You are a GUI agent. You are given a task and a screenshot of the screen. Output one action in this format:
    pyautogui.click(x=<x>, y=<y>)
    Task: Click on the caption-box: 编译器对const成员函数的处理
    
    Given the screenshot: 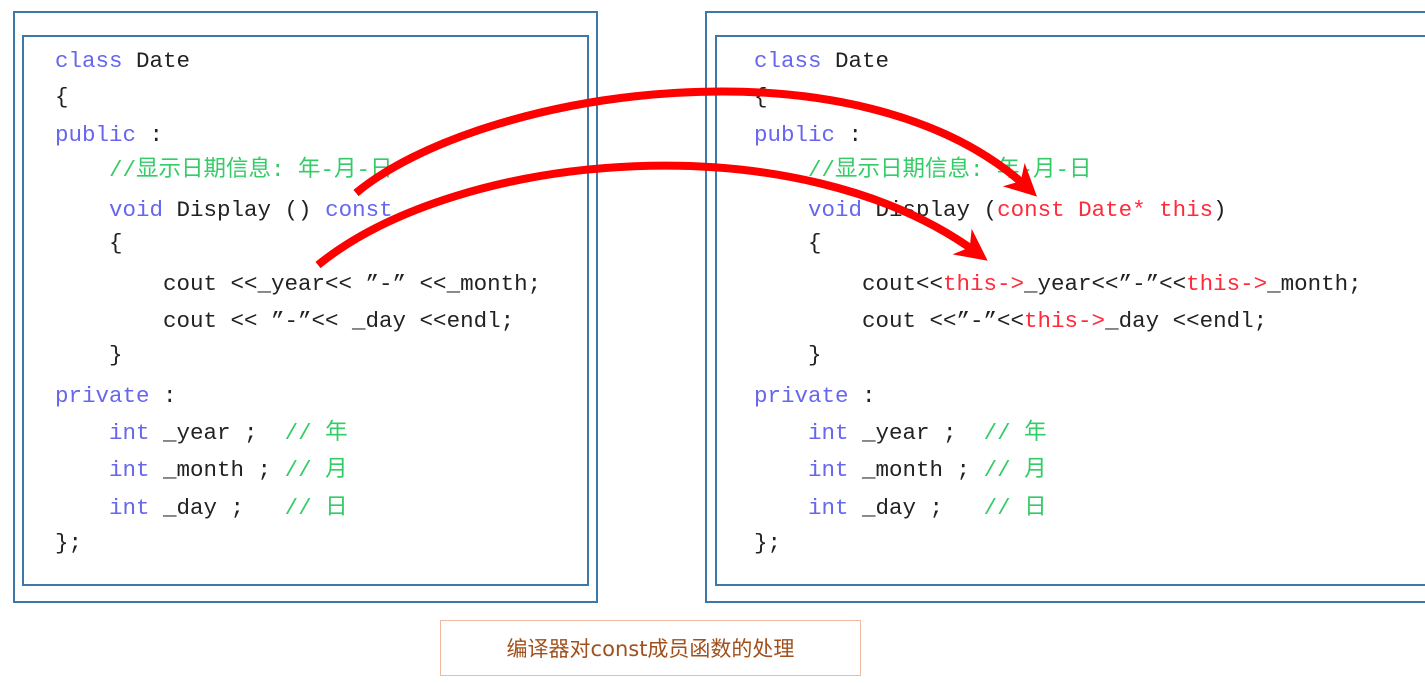 What is the action you would take?
    pyautogui.click(x=650, y=648)
    